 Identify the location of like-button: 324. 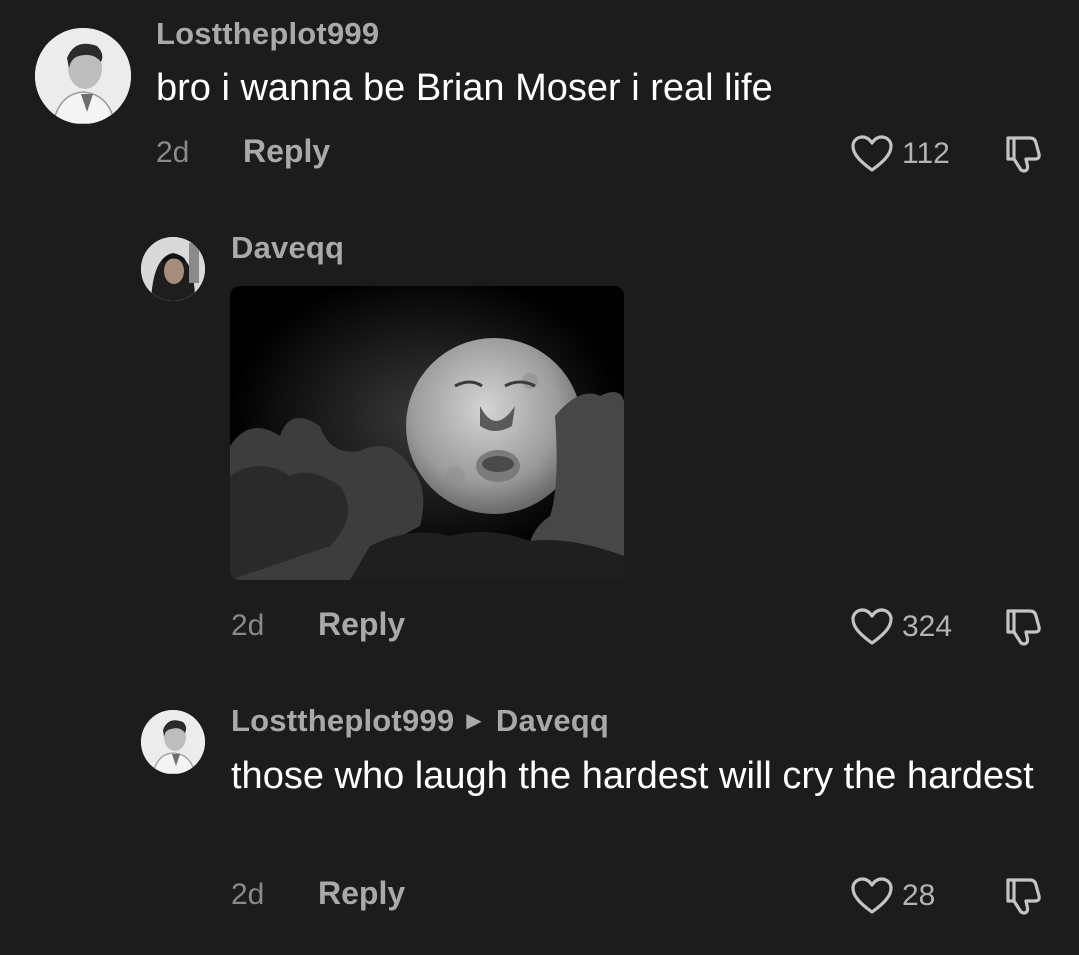
(901, 627).